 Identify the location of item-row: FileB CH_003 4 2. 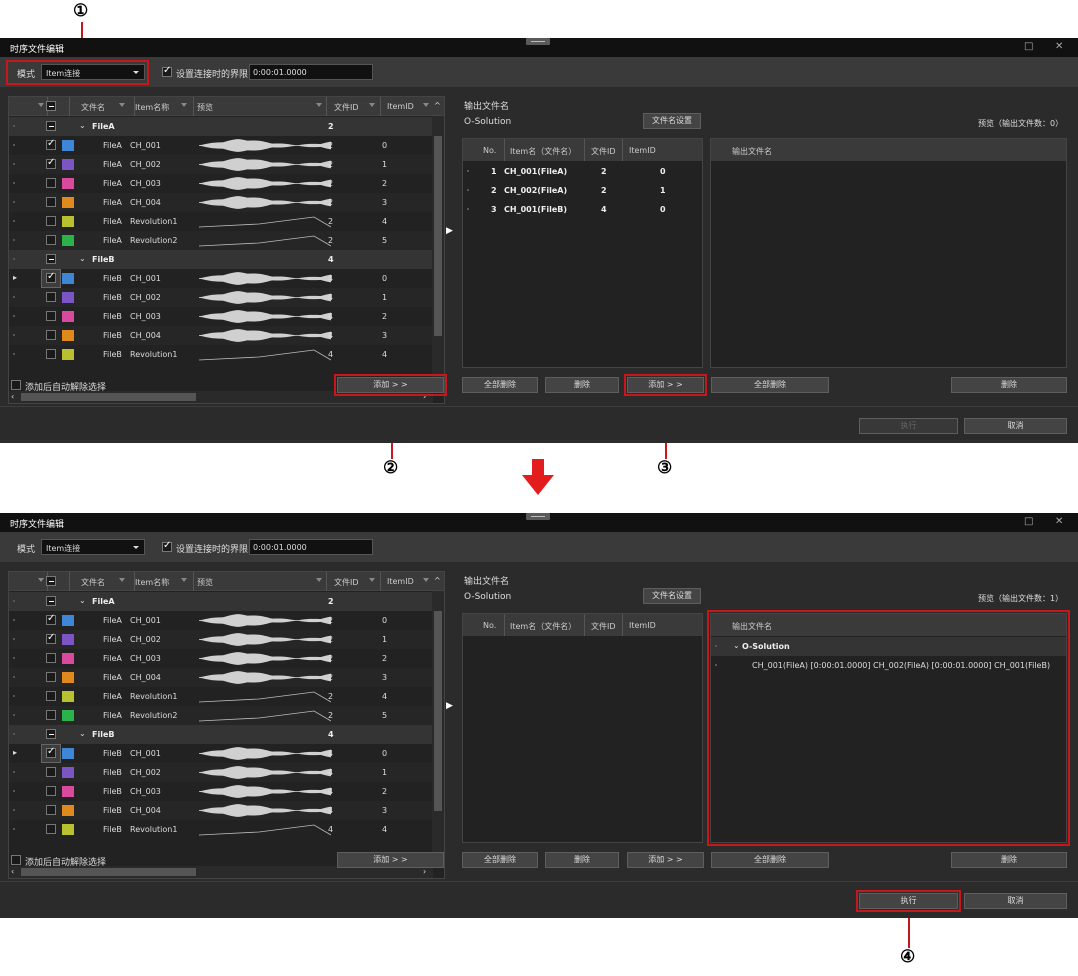
(221, 791).